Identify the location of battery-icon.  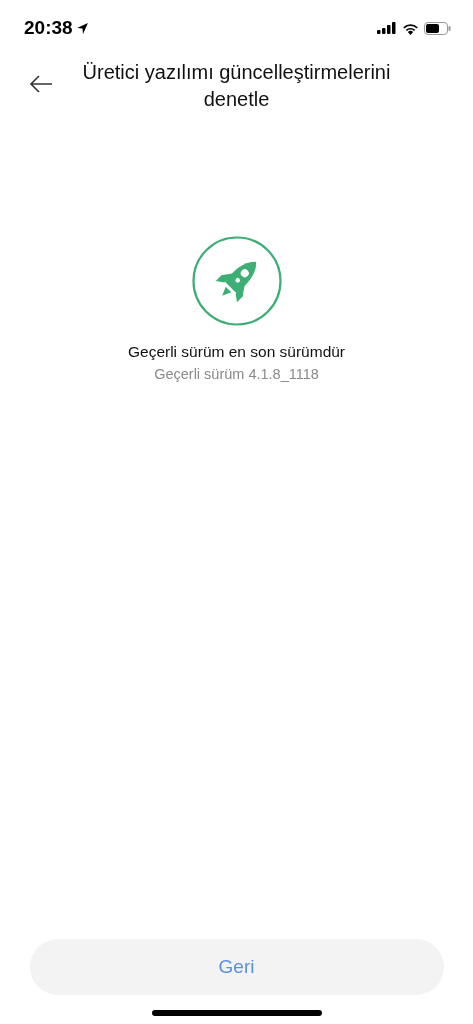
(437, 28).